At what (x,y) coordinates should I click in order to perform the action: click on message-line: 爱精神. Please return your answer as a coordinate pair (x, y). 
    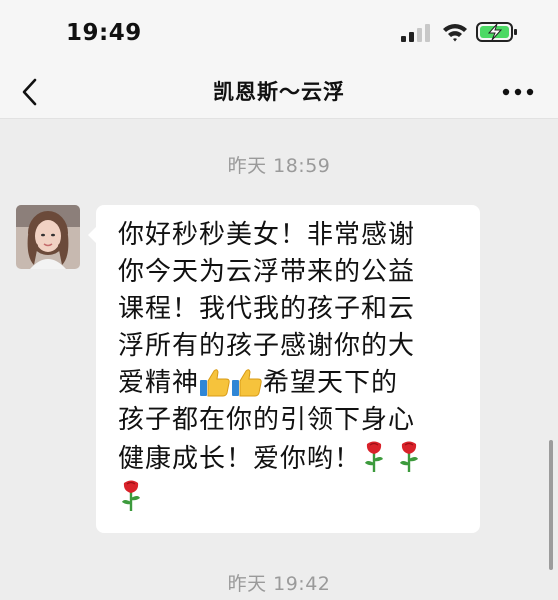
    Looking at the image, I should click on (159, 383).